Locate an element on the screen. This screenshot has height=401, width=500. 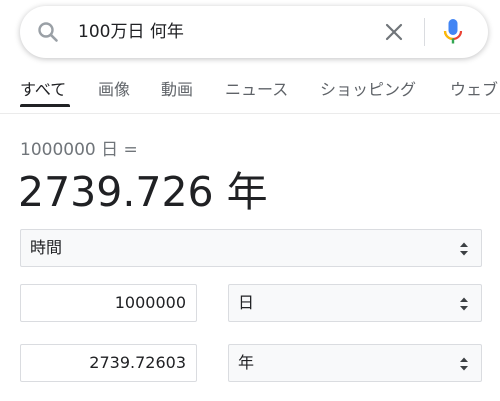
close-icon is located at coordinates (394, 32).